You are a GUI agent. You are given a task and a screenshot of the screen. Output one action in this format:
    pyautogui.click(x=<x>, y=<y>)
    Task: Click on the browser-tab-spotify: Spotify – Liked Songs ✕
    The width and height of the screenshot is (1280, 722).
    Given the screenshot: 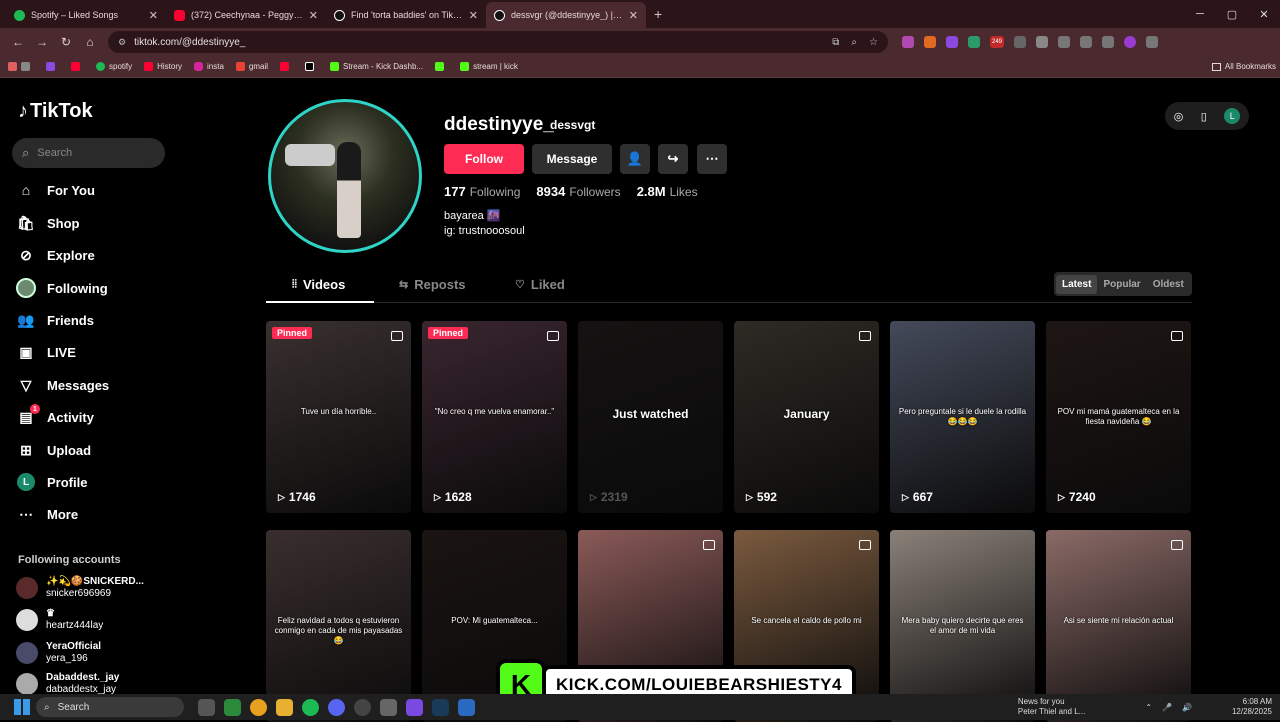 What is the action you would take?
    pyautogui.click(x=86, y=15)
    